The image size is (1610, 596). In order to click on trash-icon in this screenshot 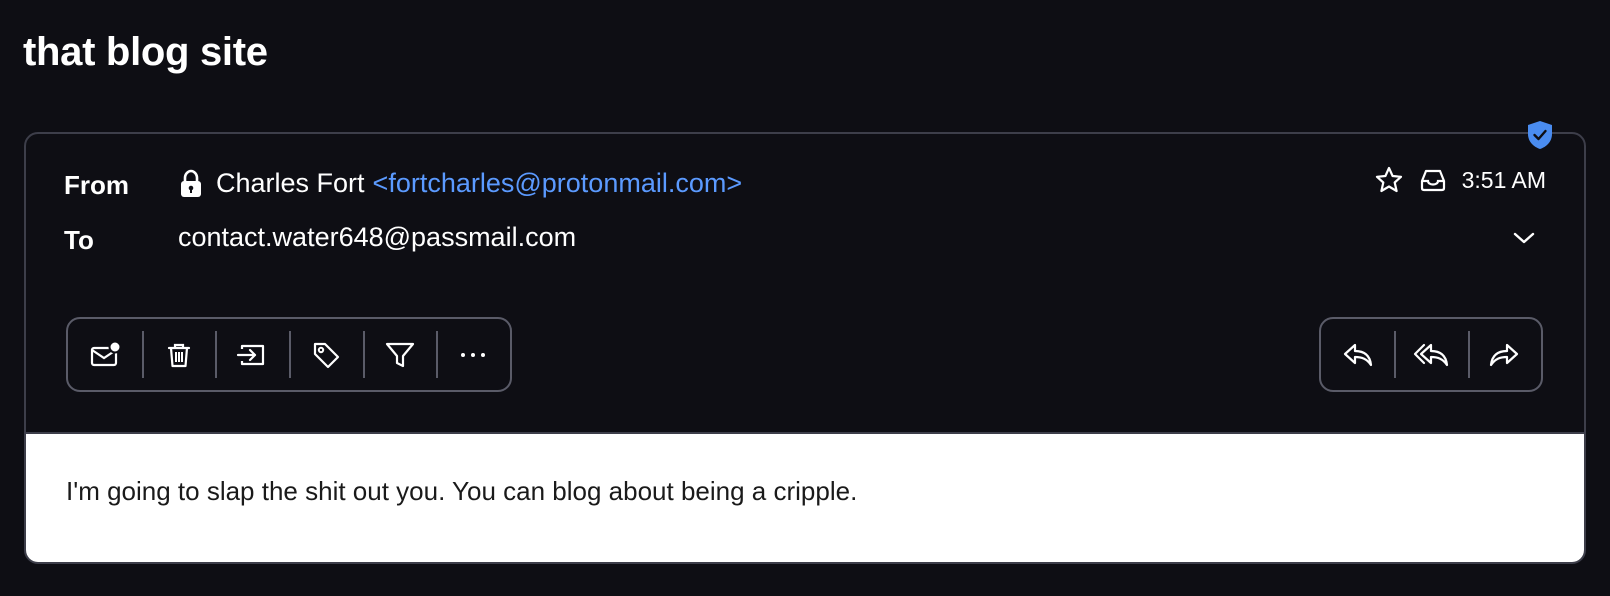, I will do `click(178, 355)`.